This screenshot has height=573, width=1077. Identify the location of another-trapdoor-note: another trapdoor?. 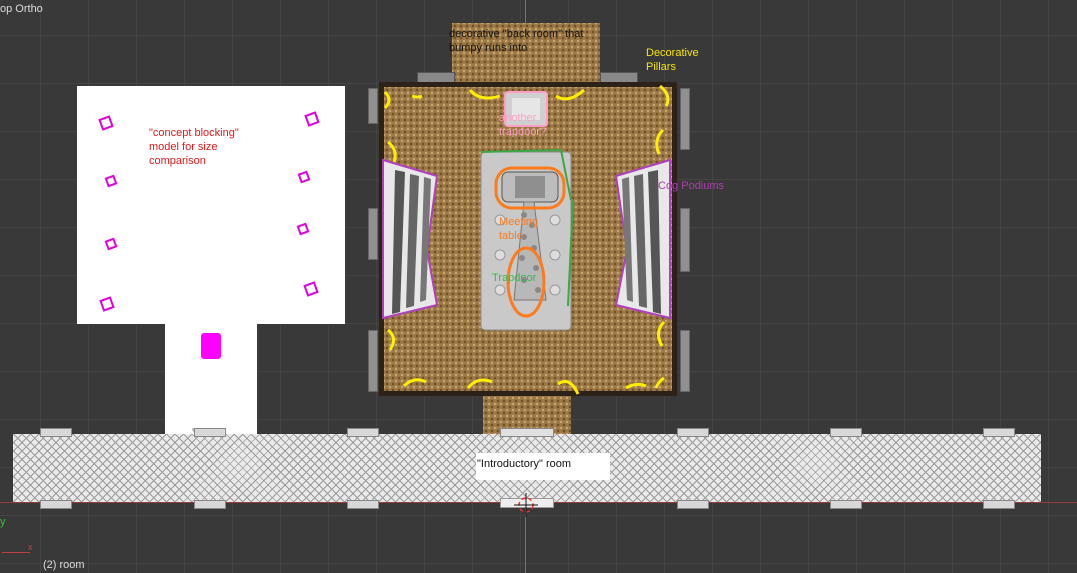
(523, 125).